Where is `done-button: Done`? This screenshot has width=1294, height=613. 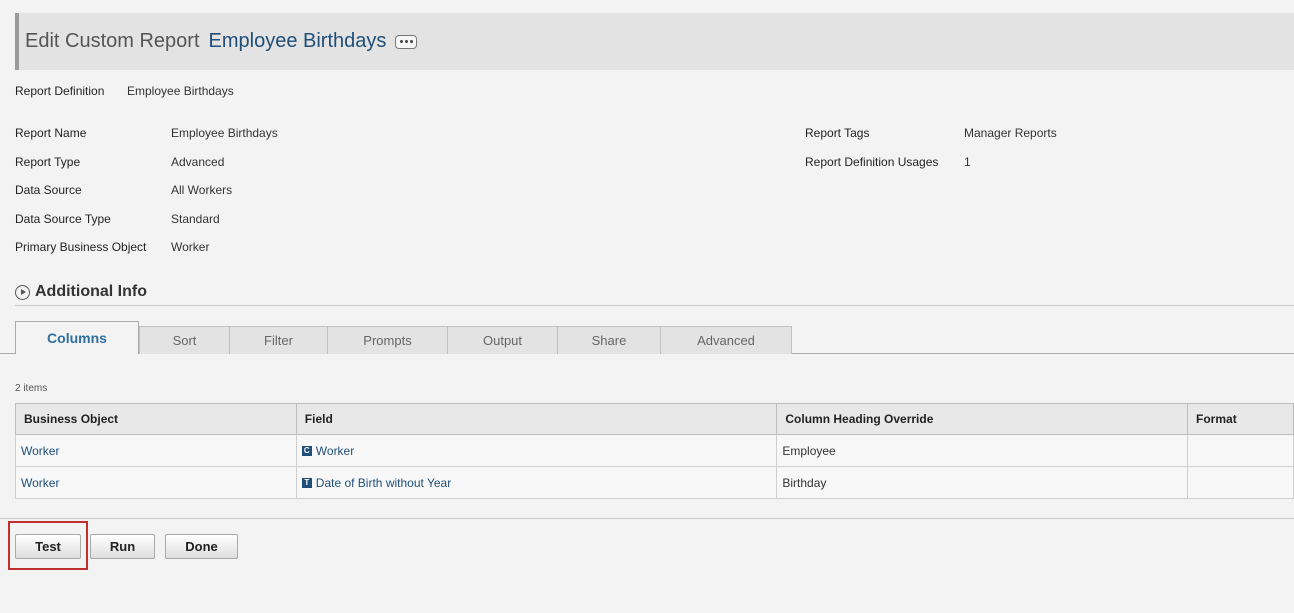
done-button: Done is located at coordinates (201, 546).